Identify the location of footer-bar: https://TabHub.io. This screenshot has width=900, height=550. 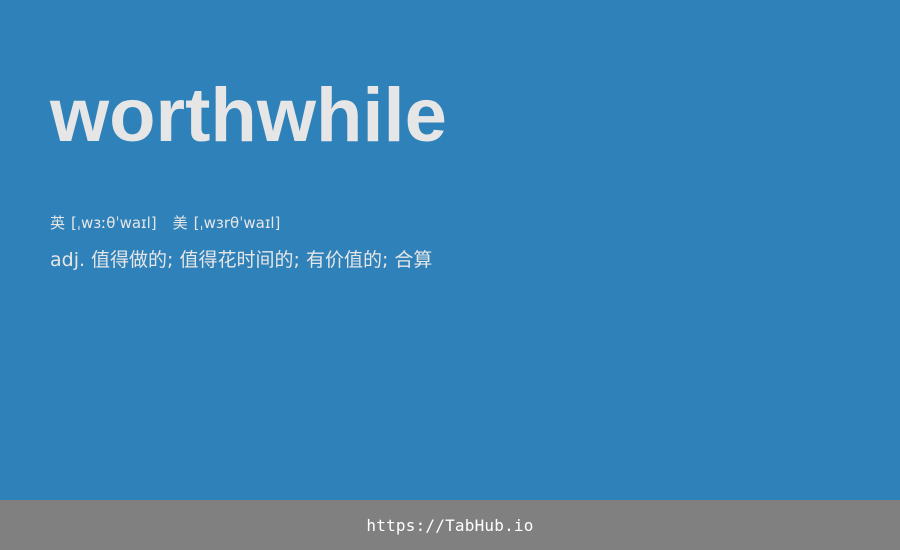
(450, 525).